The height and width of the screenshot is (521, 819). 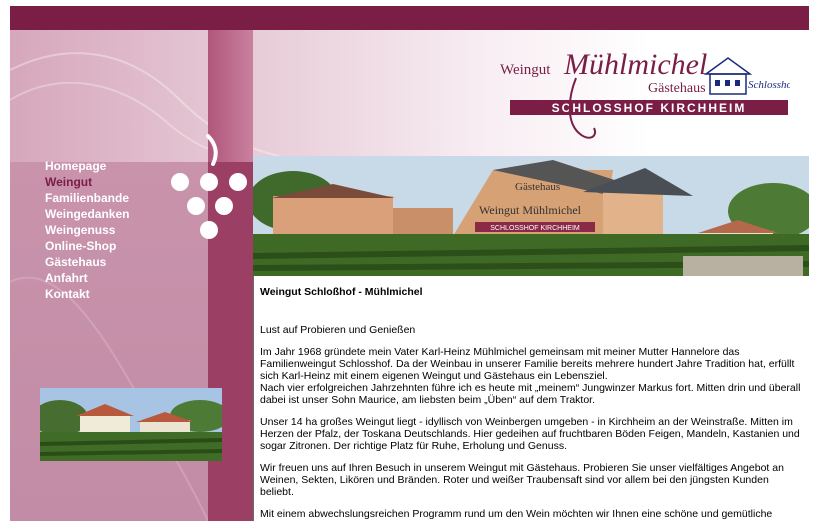 I want to click on top-bar, so click(x=409, y=18).